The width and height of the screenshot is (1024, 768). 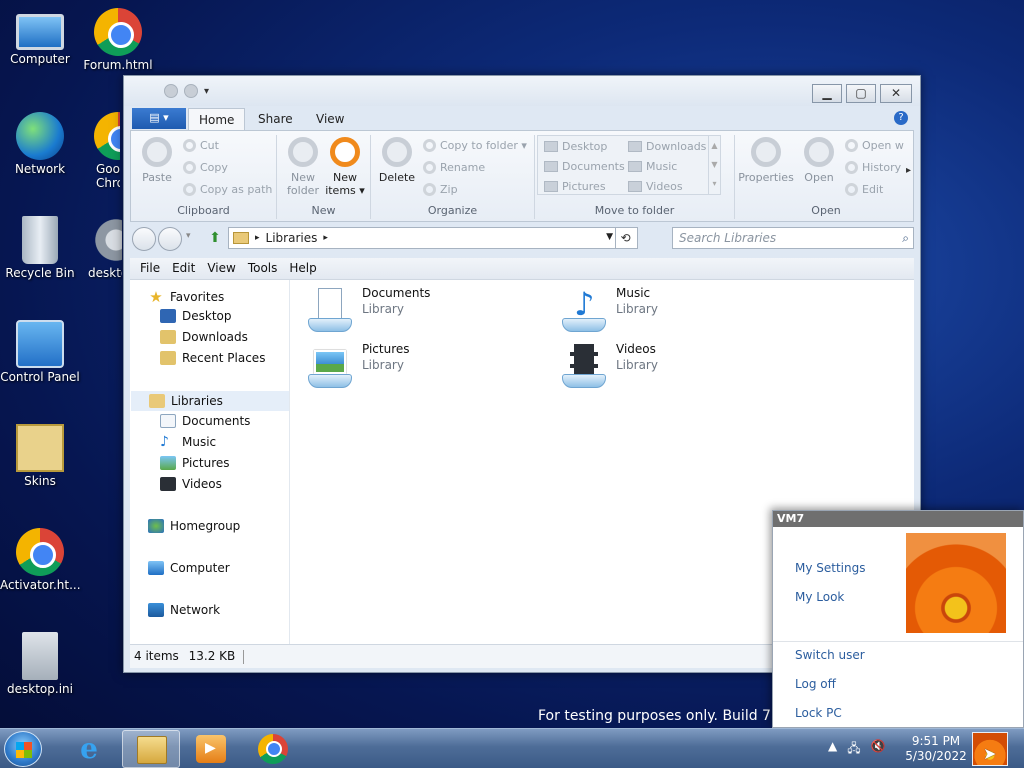 What do you see at coordinates (819, 160) in the screenshot?
I see `open-button: Open` at bounding box center [819, 160].